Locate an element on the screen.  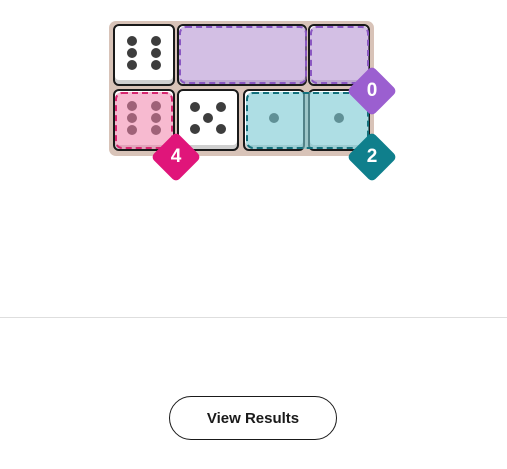
domino-die-blank is located at coordinates (242, 55).